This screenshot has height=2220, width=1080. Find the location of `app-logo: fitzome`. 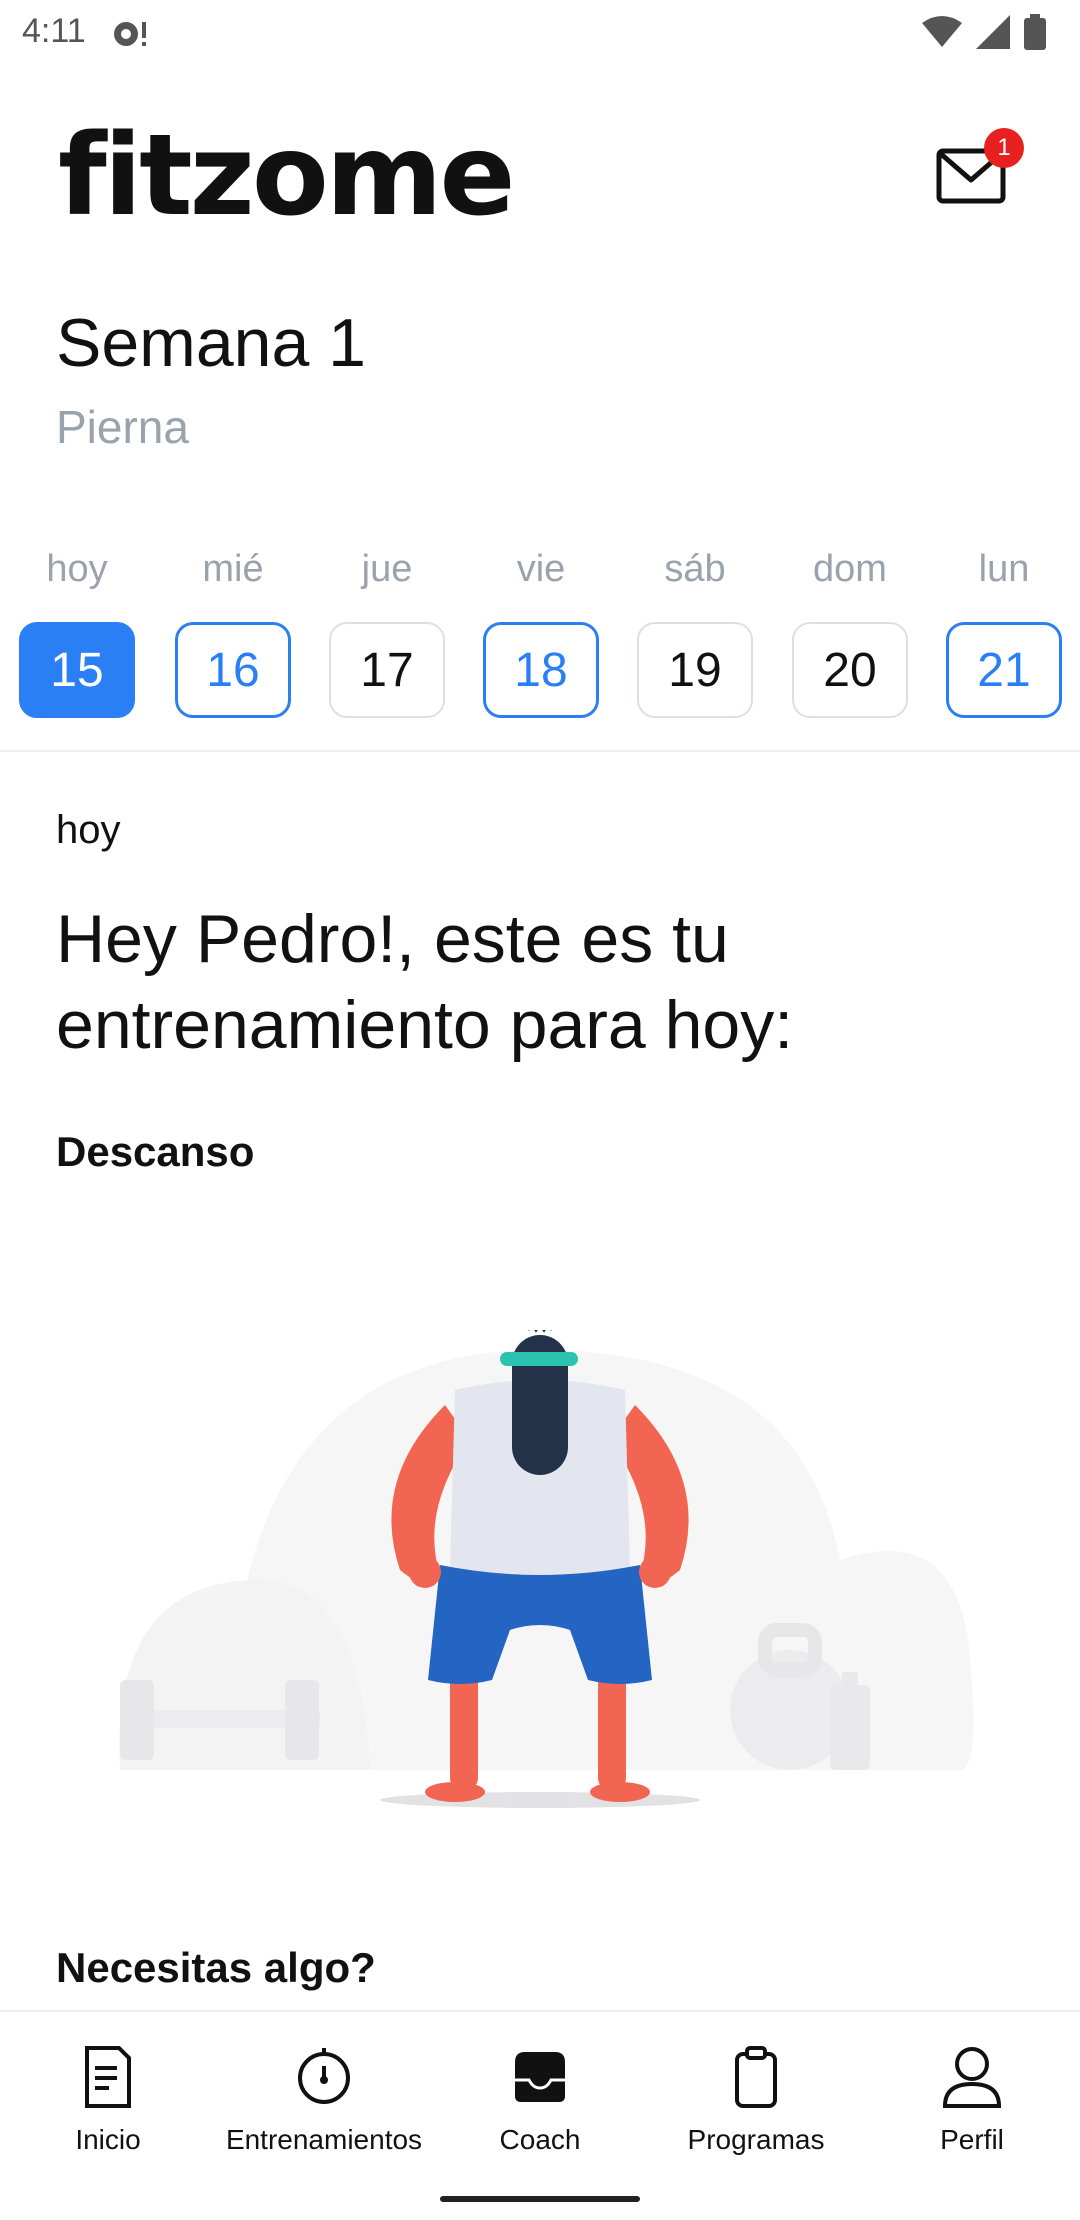

app-logo: fitzome is located at coordinates (286, 176).